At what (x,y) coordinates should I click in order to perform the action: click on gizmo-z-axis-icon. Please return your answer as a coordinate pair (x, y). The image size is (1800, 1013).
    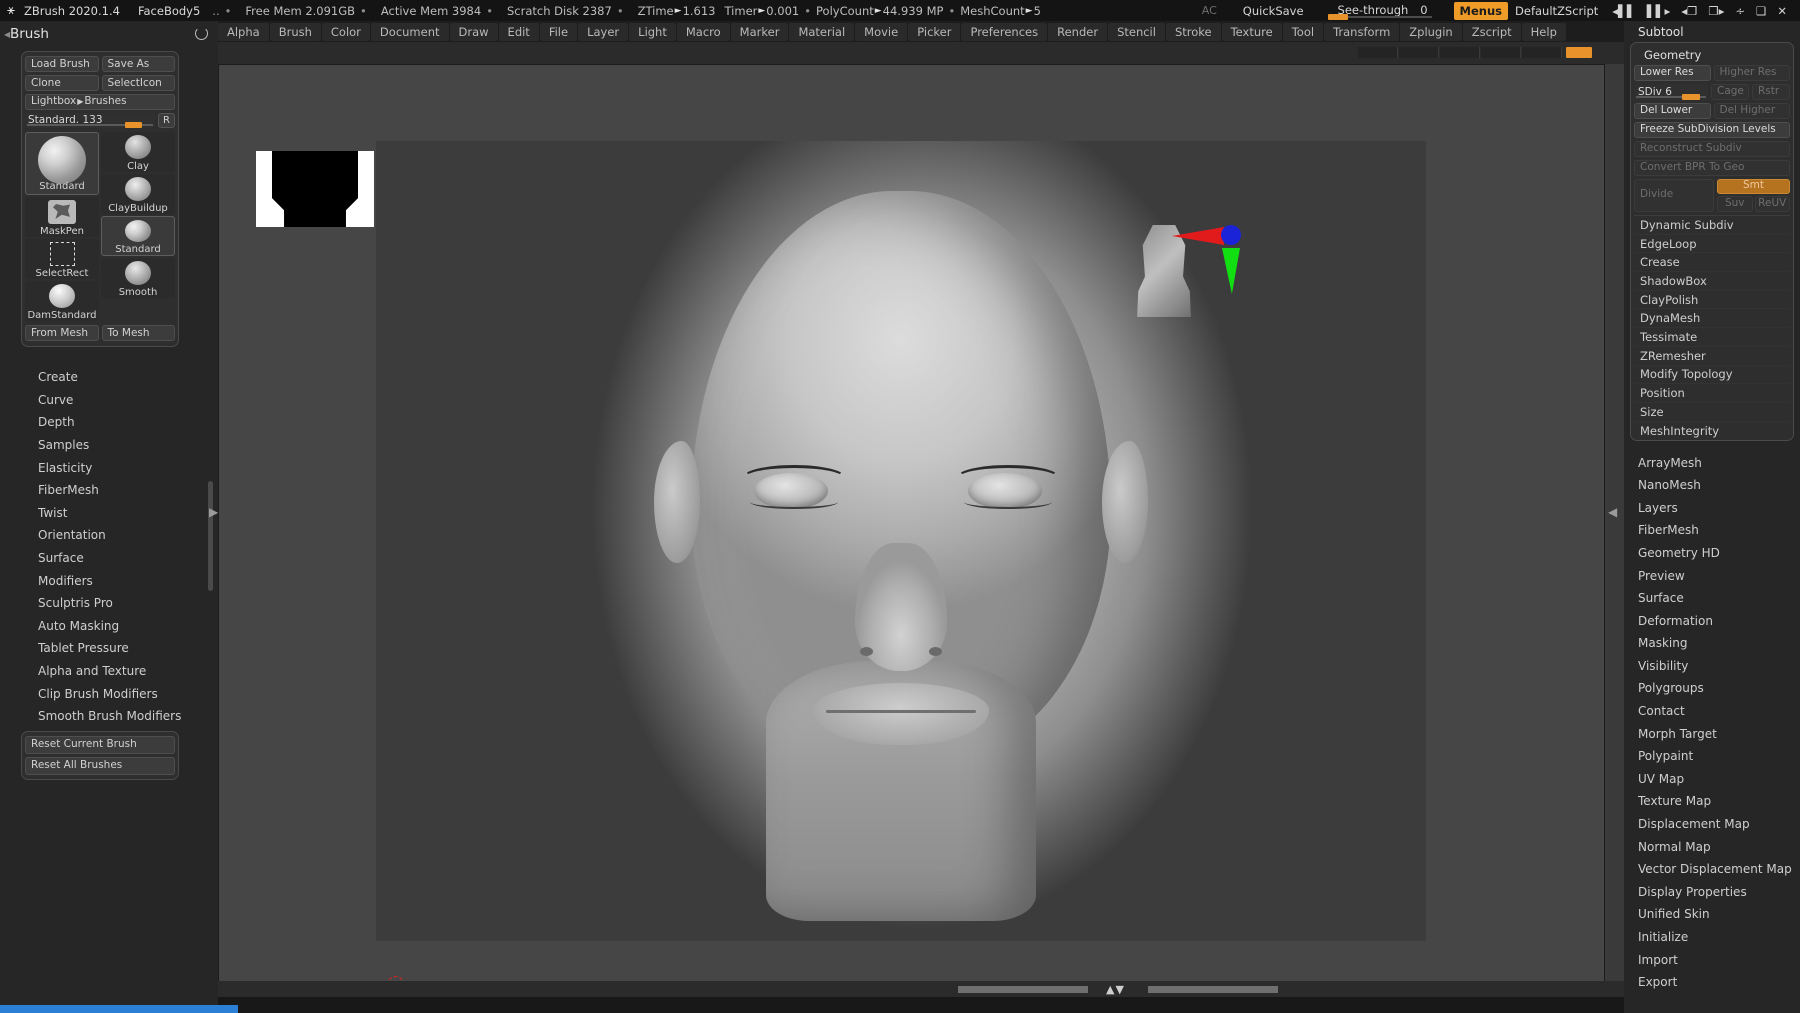
    Looking at the image, I should click on (1231, 235).